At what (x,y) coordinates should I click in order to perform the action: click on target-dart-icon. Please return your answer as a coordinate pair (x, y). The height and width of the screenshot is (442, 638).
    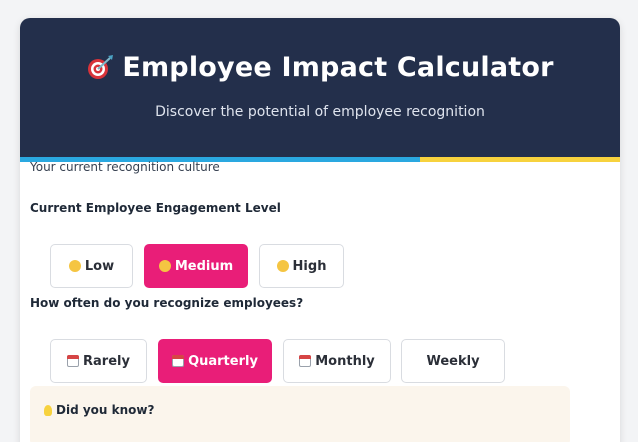
    Looking at the image, I should click on (100, 68).